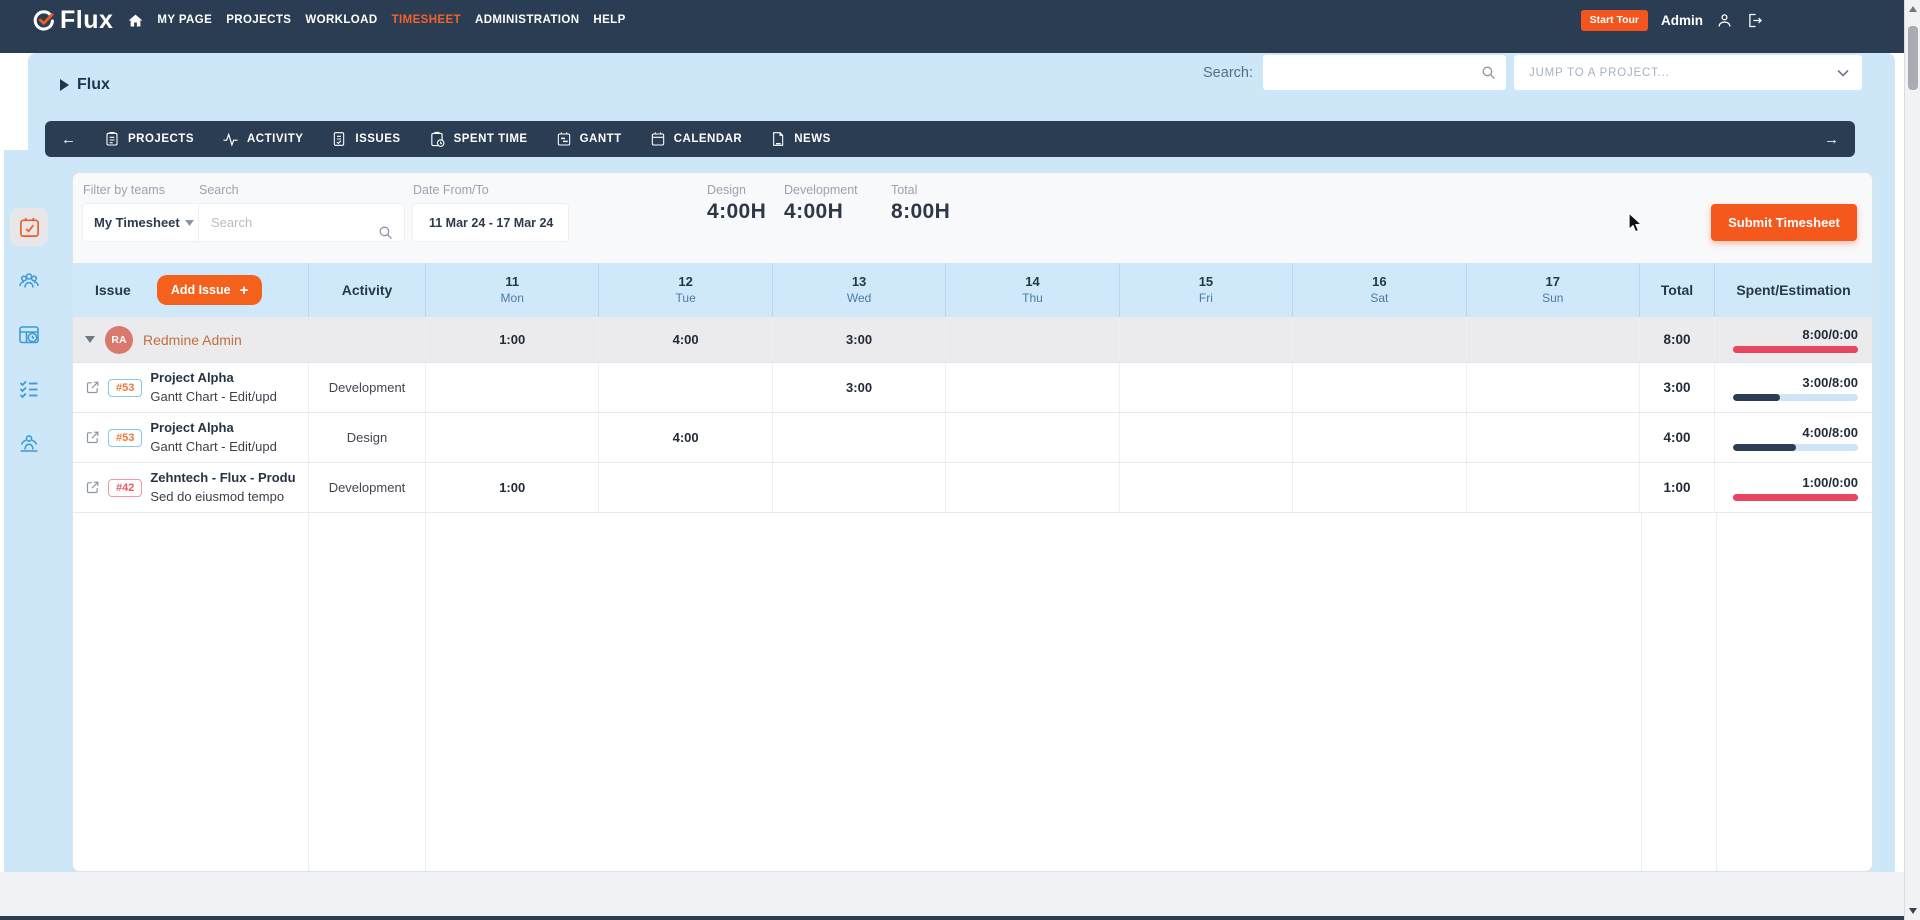 The height and width of the screenshot is (920, 1920). I want to click on gantt-icon, so click(563, 139).